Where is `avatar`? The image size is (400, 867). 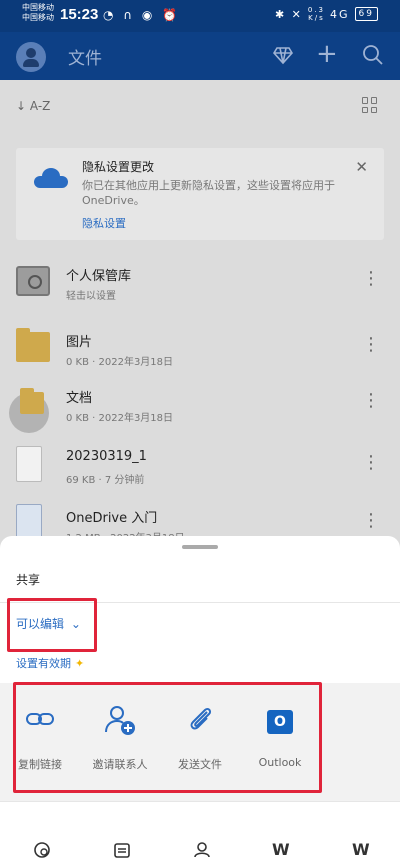
avatar is located at coordinates (31, 57).